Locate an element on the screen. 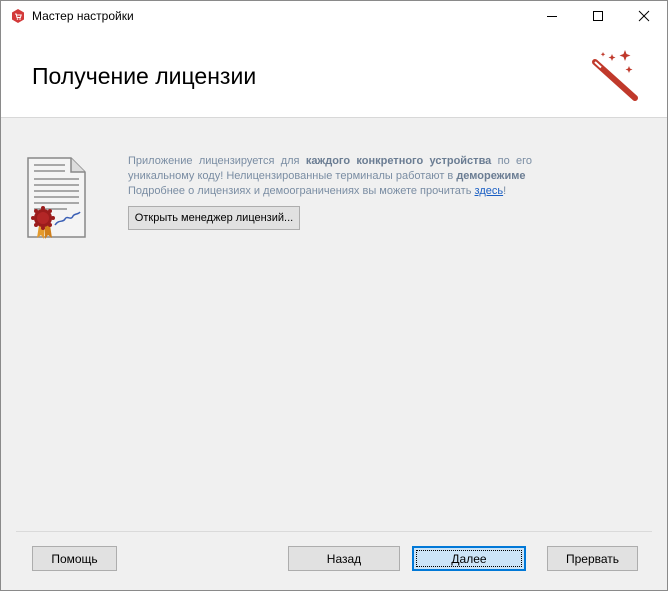 The width and height of the screenshot is (668, 591). footer-separator is located at coordinates (334, 531).